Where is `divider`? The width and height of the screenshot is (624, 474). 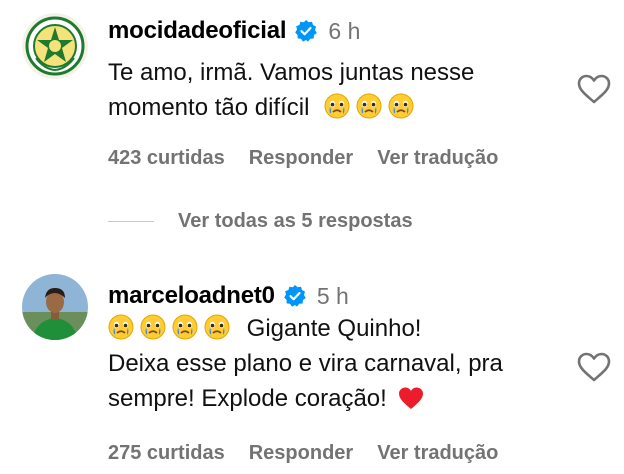
divider is located at coordinates (131, 221).